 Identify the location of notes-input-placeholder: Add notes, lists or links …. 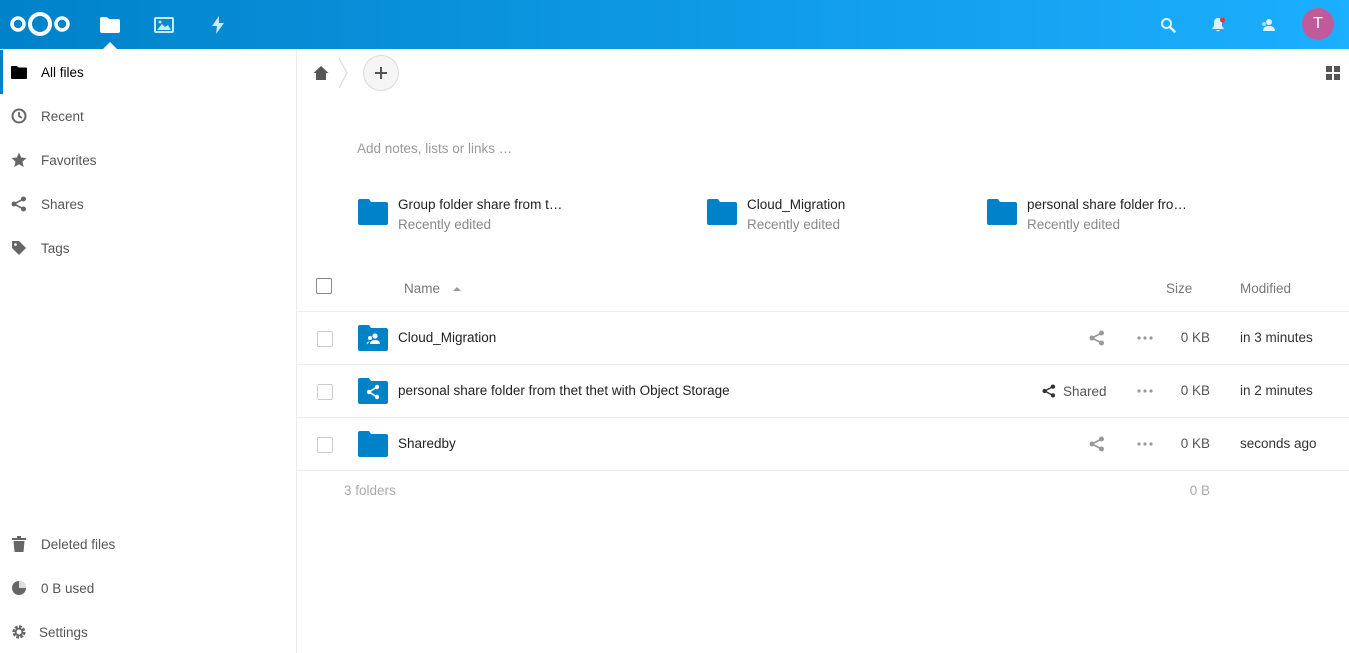
(434, 148).